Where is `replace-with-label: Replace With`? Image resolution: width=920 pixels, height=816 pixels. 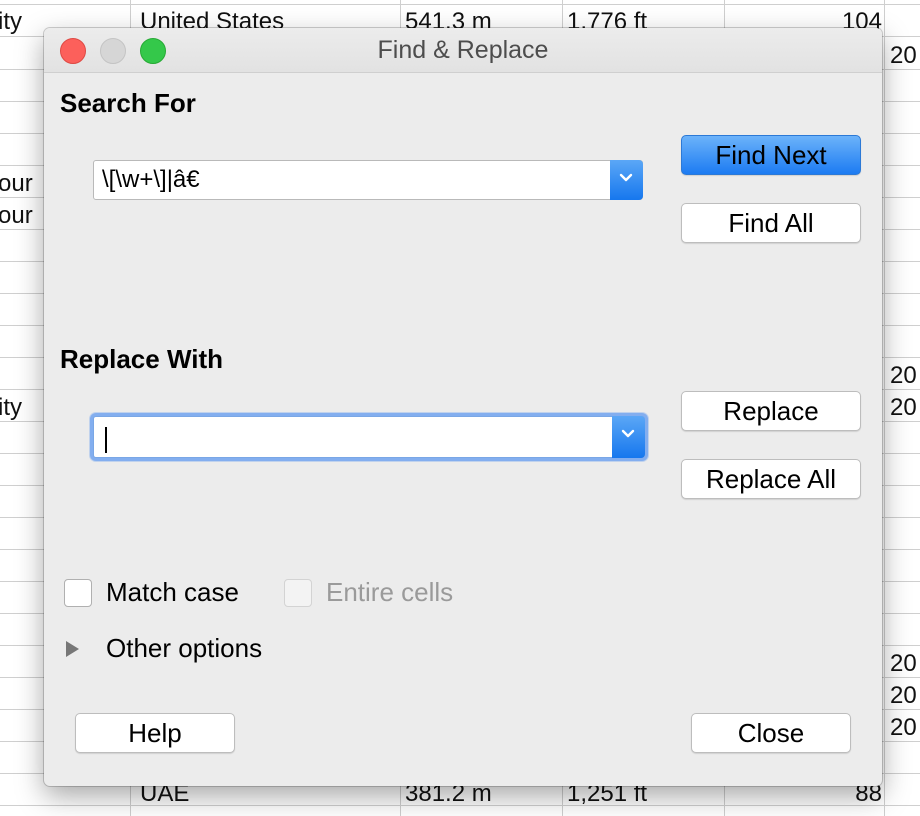 replace-with-label: Replace With is located at coordinates (142, 359).